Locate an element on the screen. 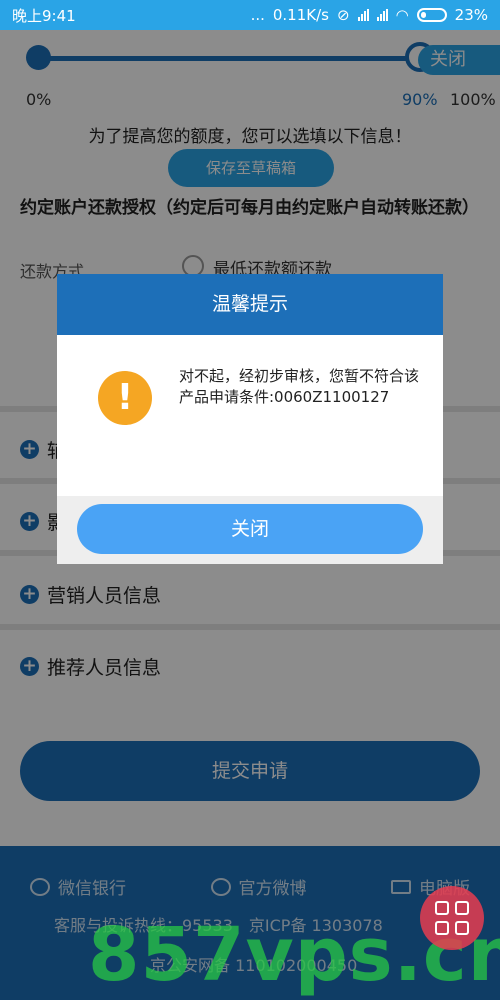 This screenshot has height=1000, width=500. dialog-message: 对不起，经初步审核，您暂不符合该产品申请条件:0060Z1100127 is located at coordinates (299, 386).